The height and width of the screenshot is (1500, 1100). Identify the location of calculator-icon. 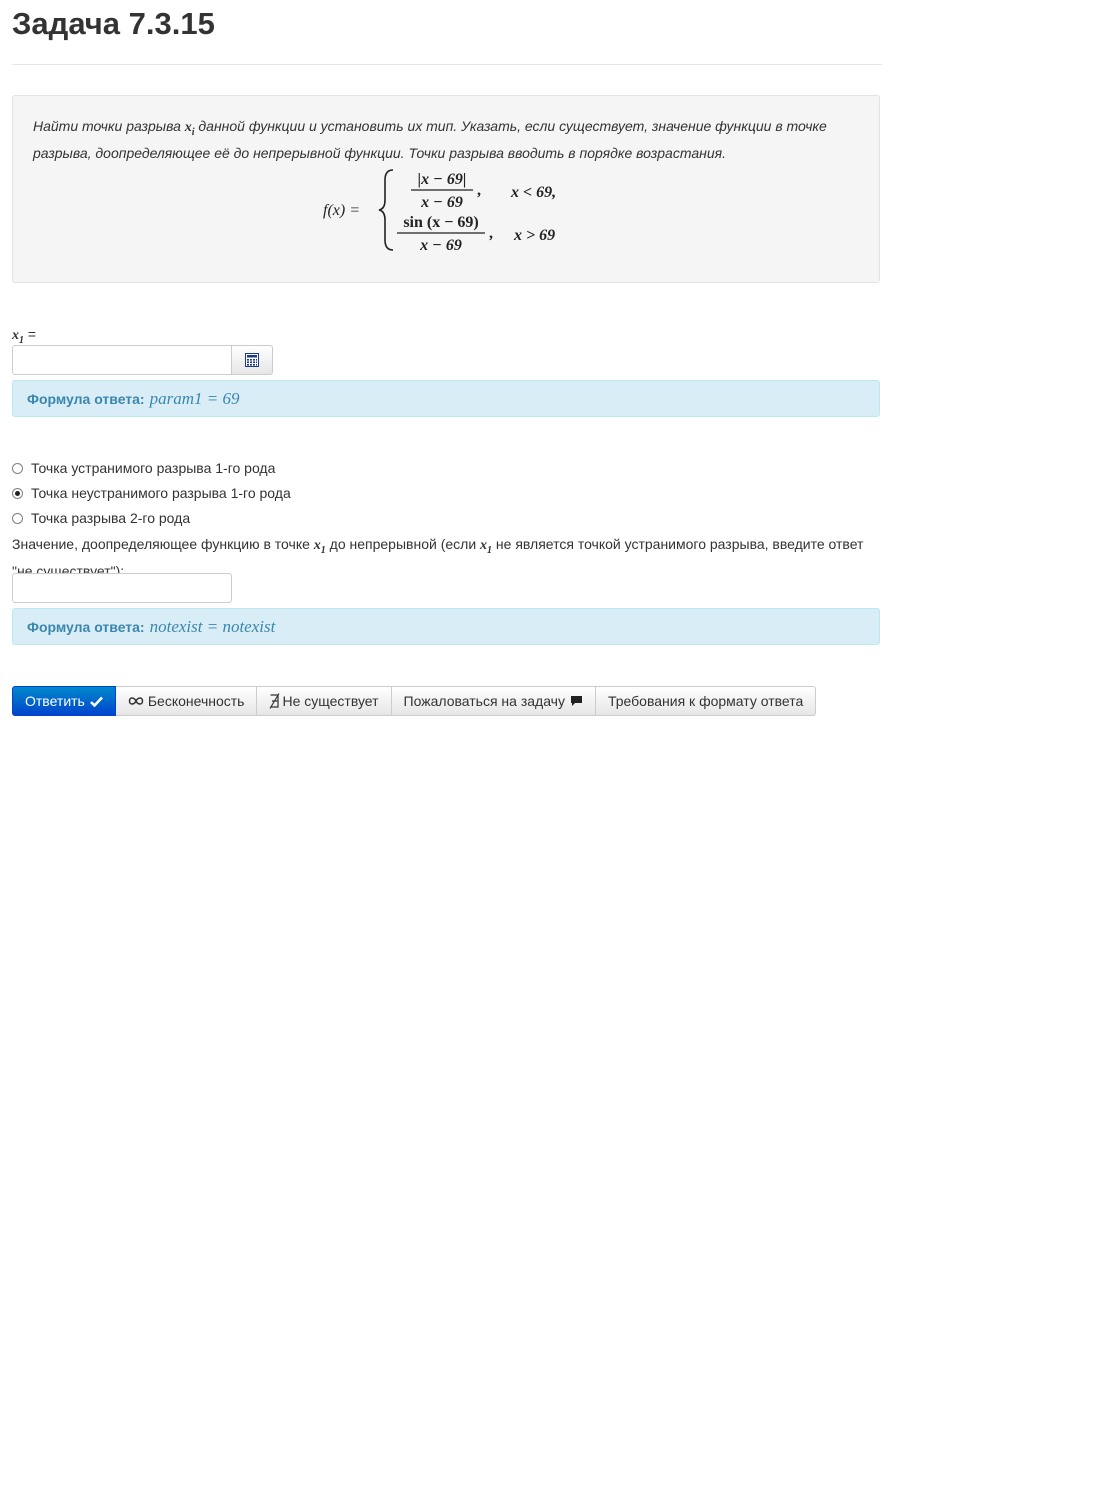
(252, 360).